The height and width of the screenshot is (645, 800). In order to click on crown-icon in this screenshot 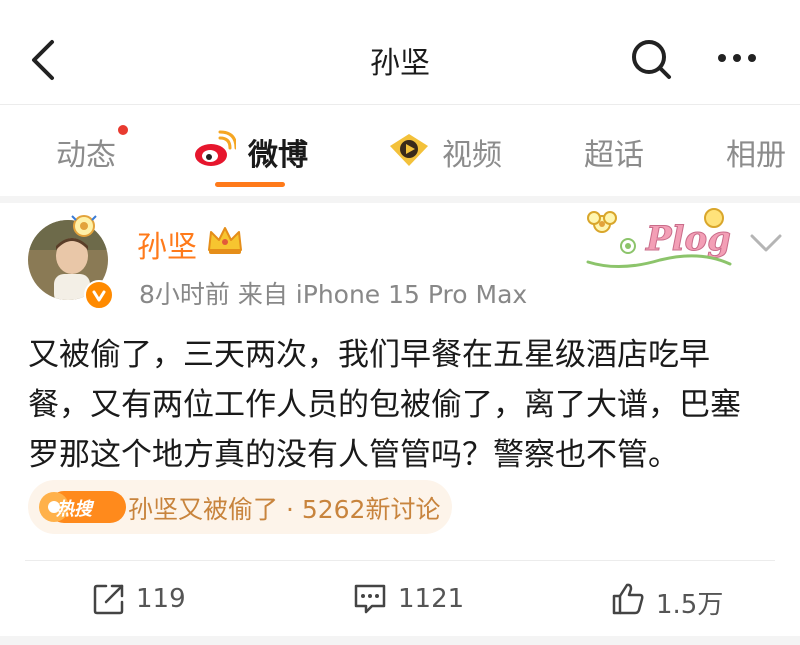, I will do `click(225, 240)`.